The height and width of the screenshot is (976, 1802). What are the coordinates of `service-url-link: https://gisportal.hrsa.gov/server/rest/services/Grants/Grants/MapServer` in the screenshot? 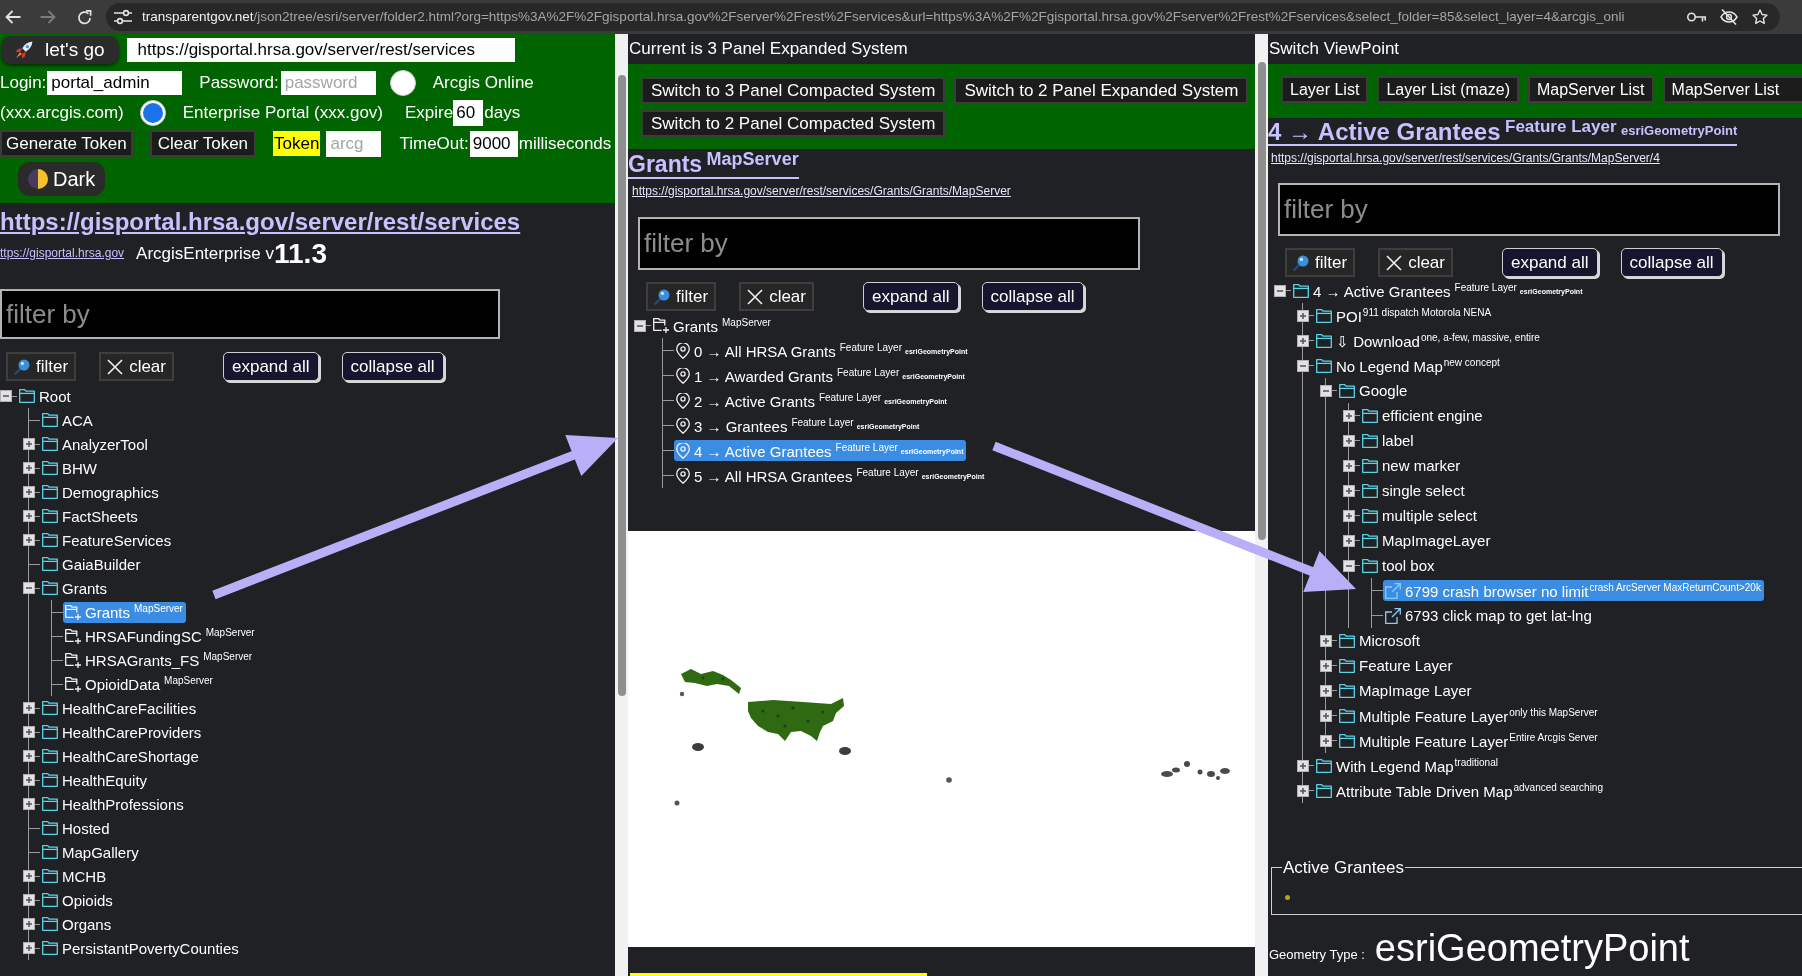 It's located at (821, 191).